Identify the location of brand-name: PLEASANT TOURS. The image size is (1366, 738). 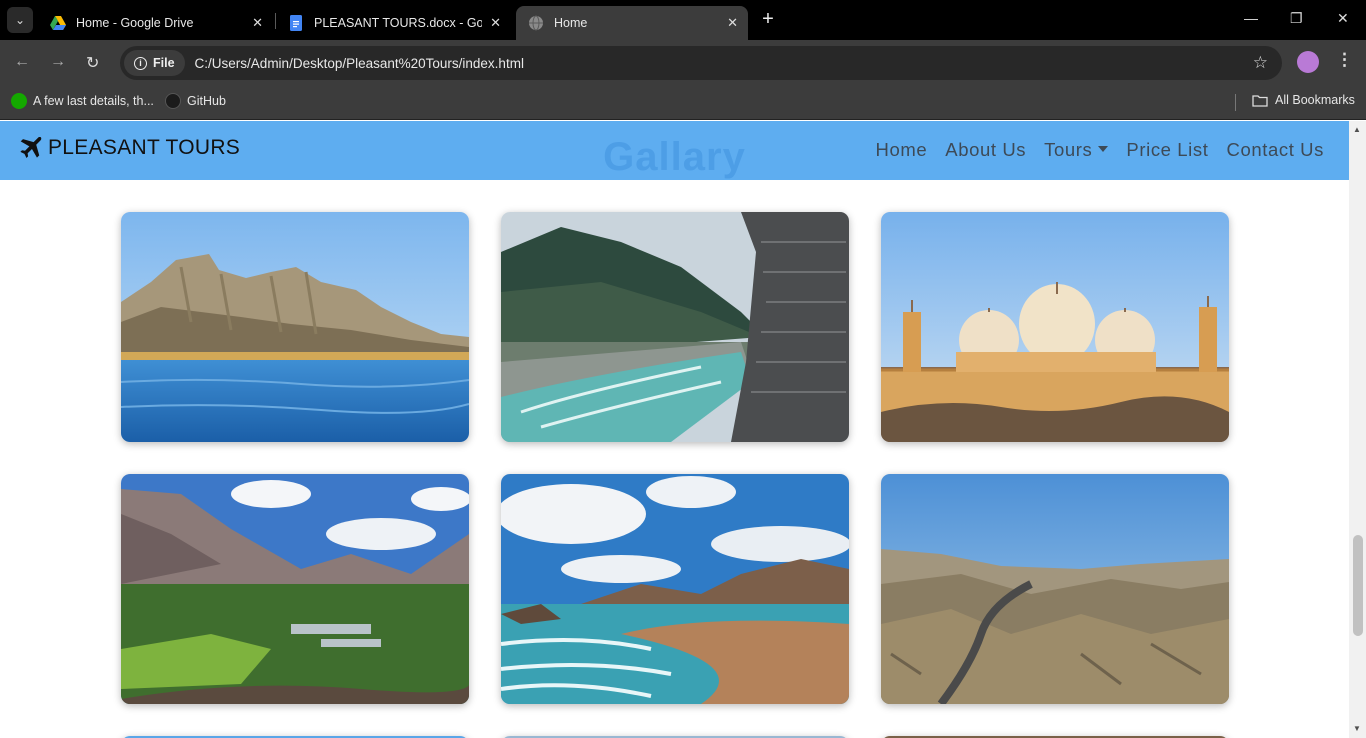
(144, 147).